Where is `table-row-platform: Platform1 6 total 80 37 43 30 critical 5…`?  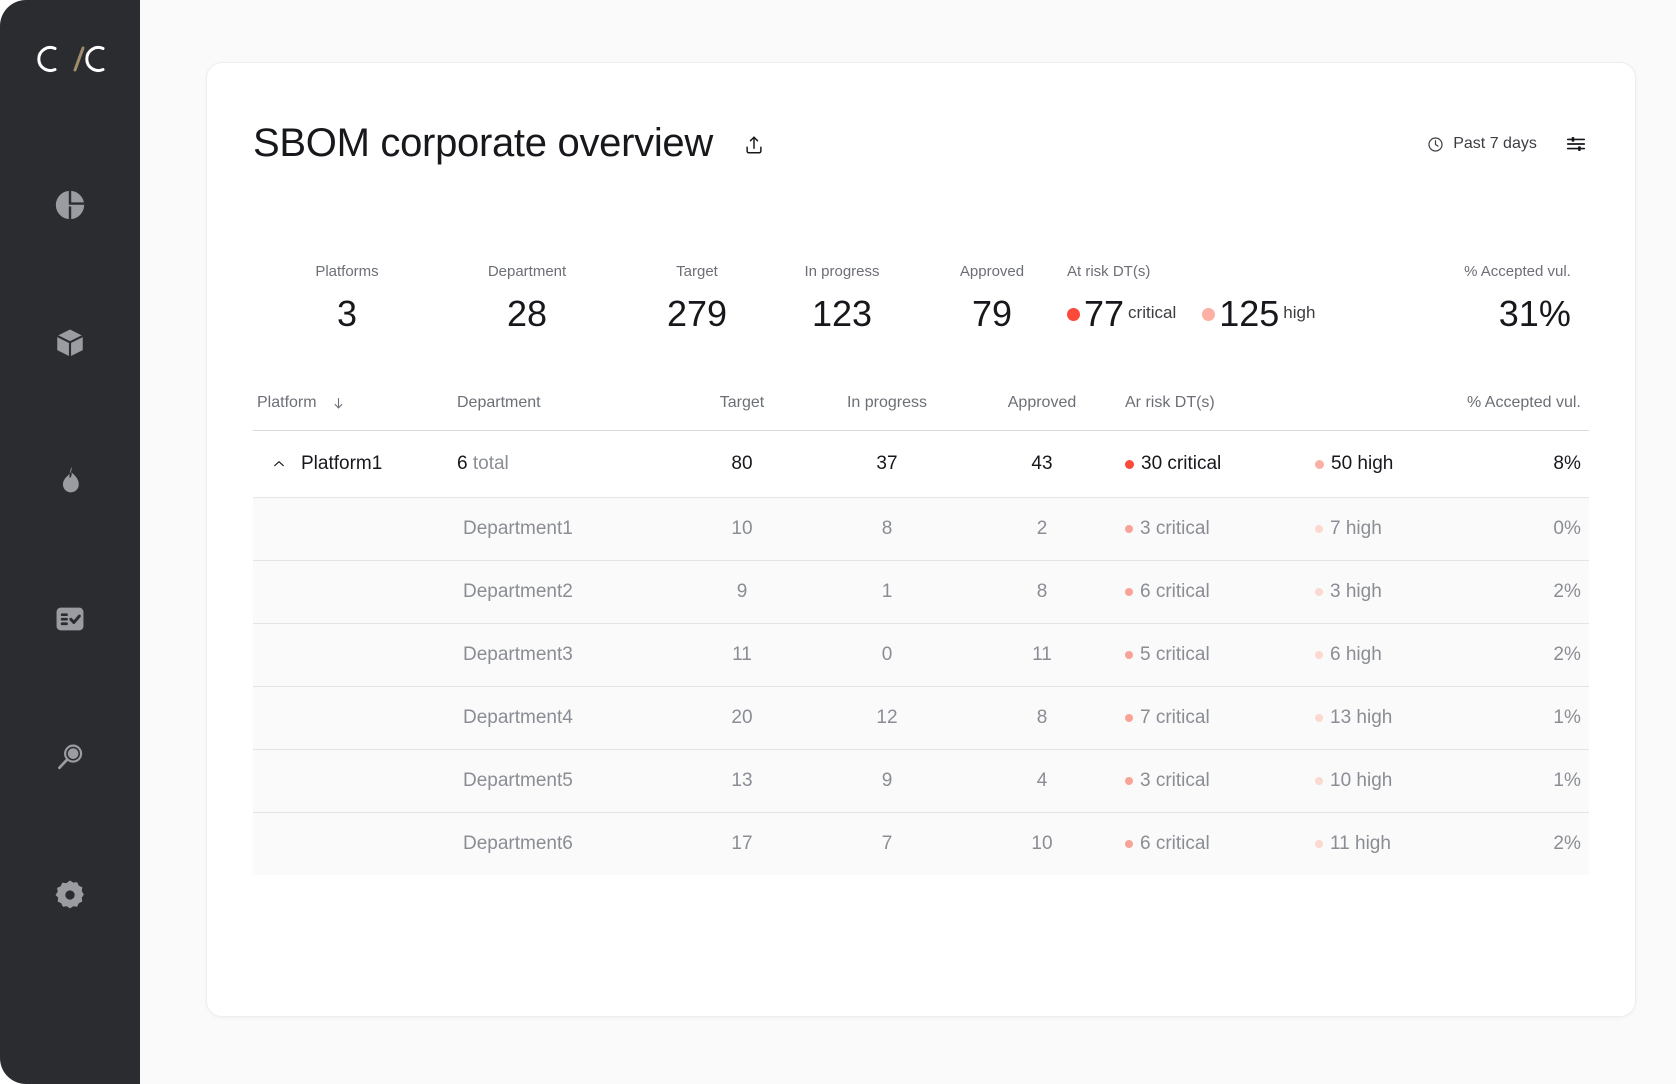
table-row-platform: Platform1 6 total 80 37 43 30 critical 5… is located at coordinates (921, 464).